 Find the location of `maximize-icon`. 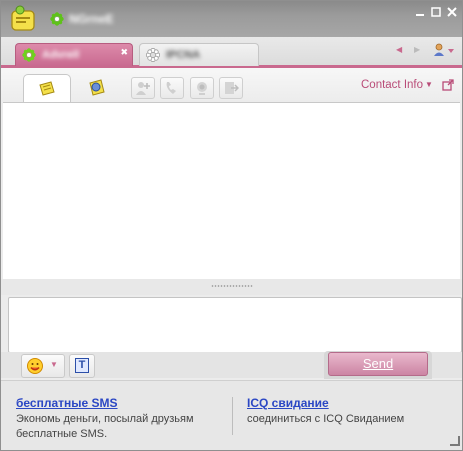

maximize-icon is located at coordinates (436, 12).